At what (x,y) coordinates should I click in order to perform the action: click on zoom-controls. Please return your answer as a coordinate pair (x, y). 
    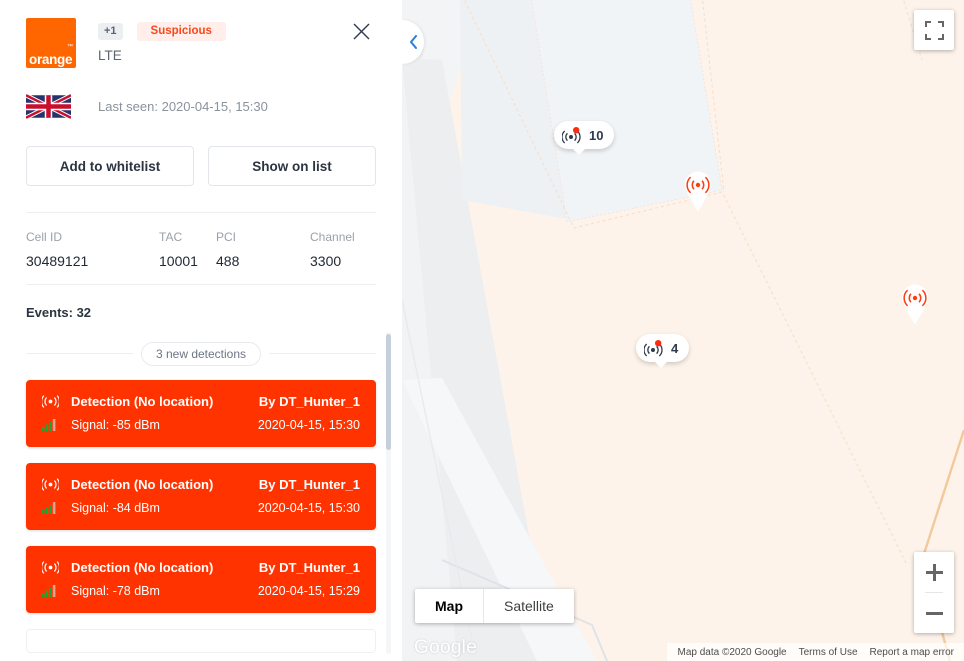
    Looking at the image, I should click on (934, 592).